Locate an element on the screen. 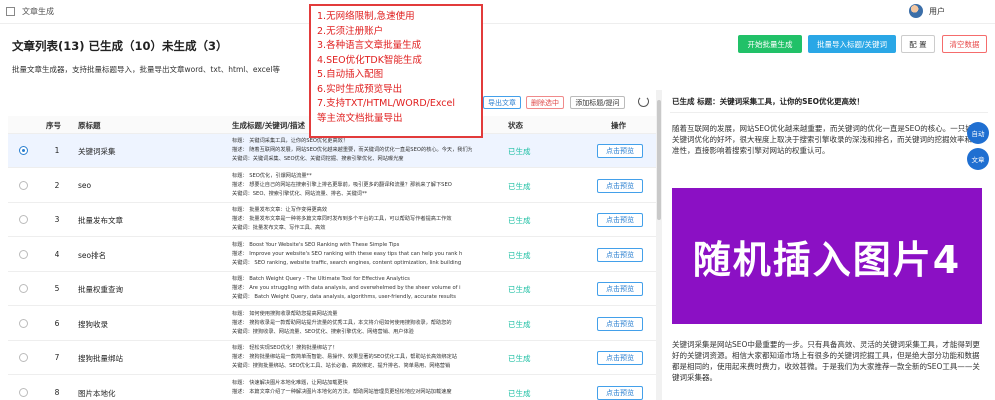  header-index: 序号 is located at coordinates (53, 125).